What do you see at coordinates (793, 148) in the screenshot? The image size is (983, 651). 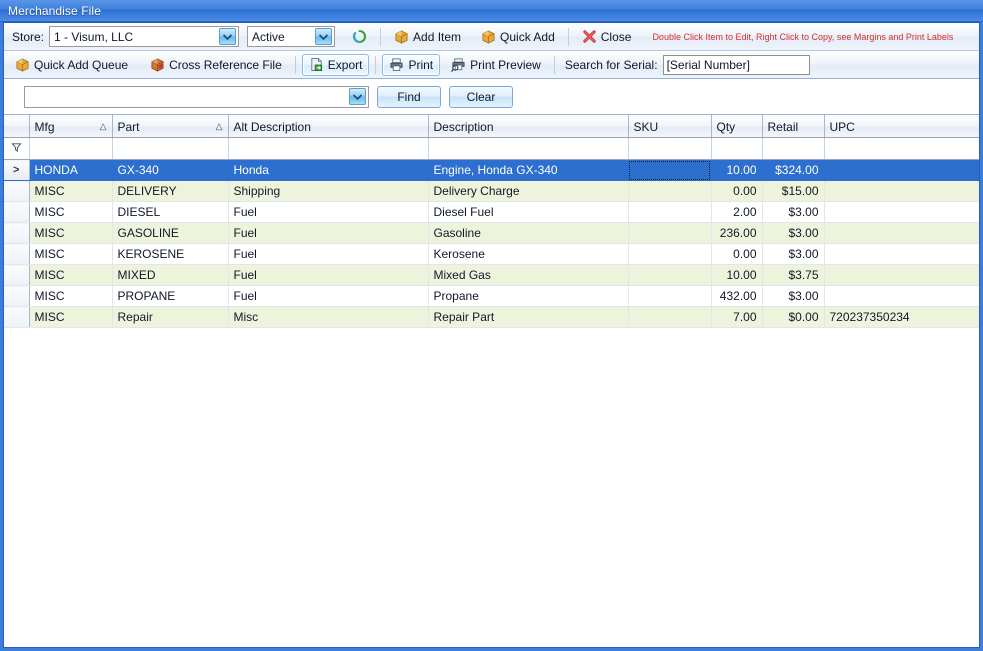 I see `filter-cell-retail` at bounding box center [793, 148].